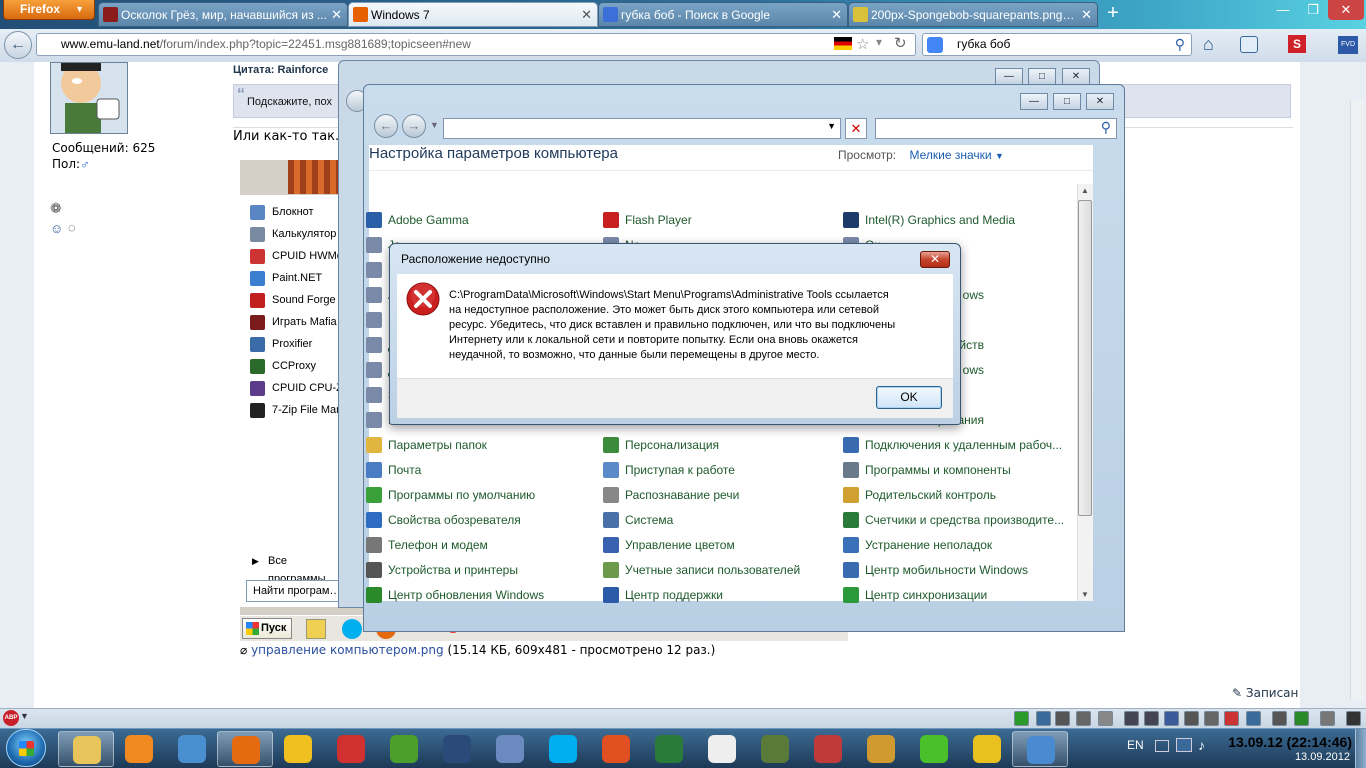 This screenshot has width=1366, height=768. I want to click on cp-item: Родительский контроль, so click(958, 495).